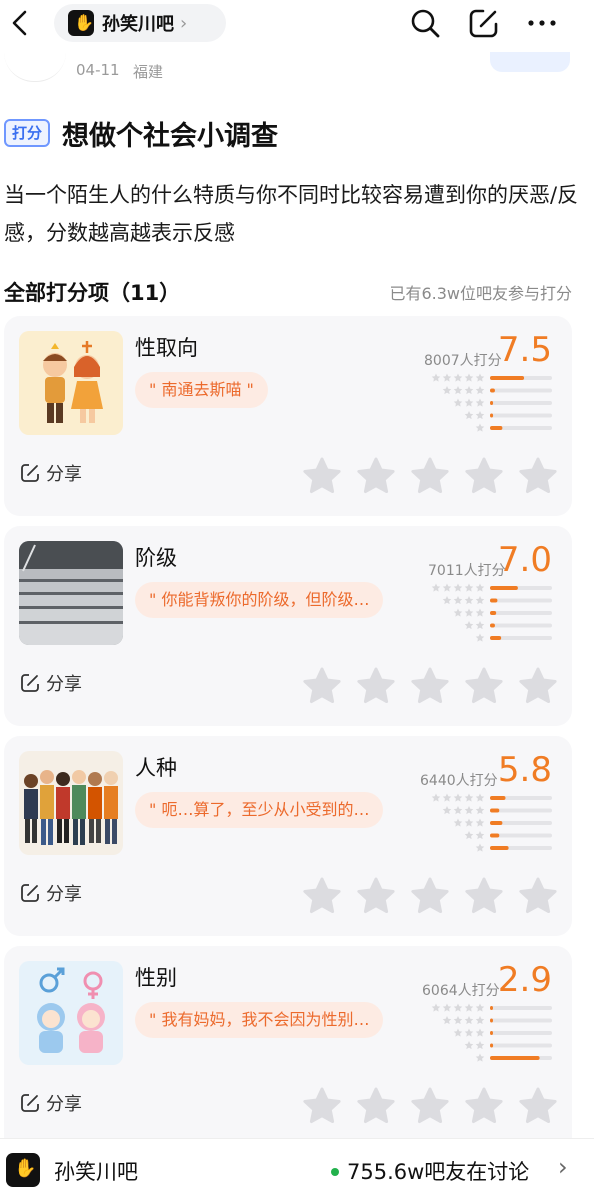  Describe the element at coordinates (459, 781) in the screenshot. I see `raters-count: 6440人打分` at that location.